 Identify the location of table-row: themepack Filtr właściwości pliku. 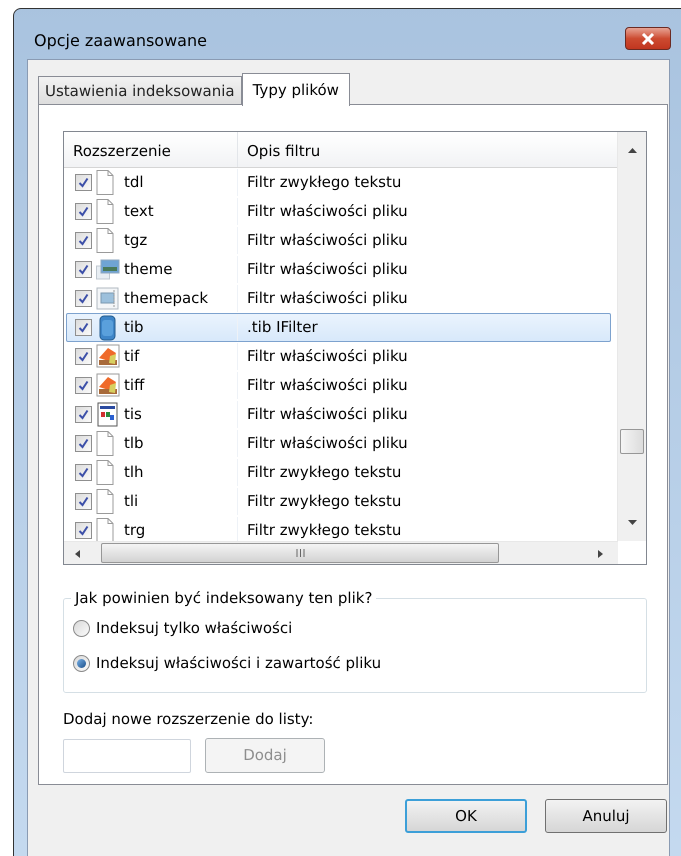
(338, 298).